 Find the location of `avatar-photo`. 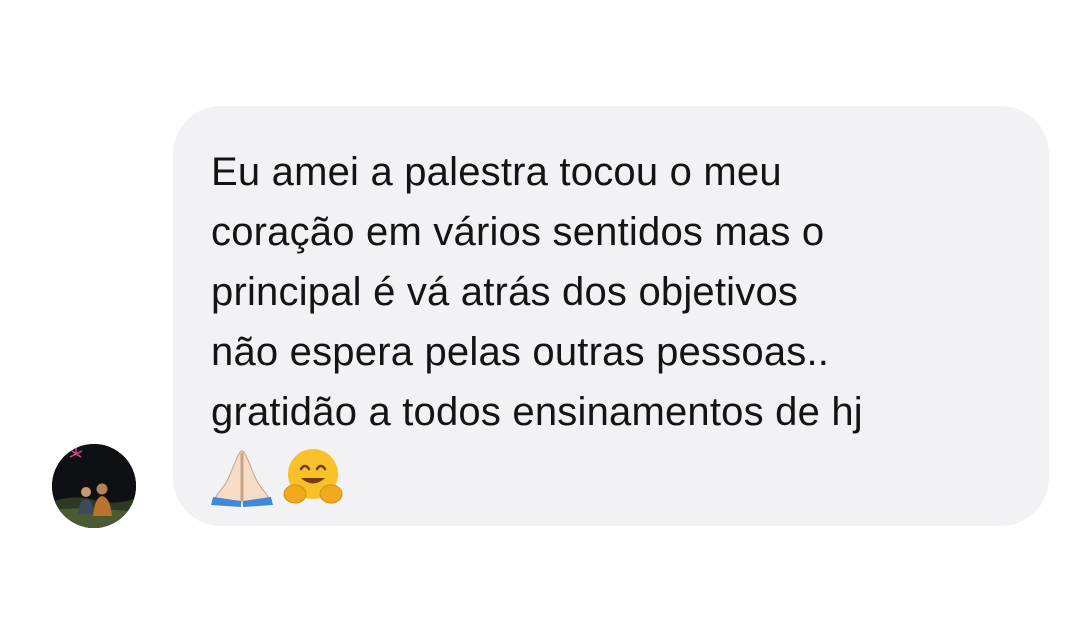

avatar-photo is located at coordinates (94, 486).